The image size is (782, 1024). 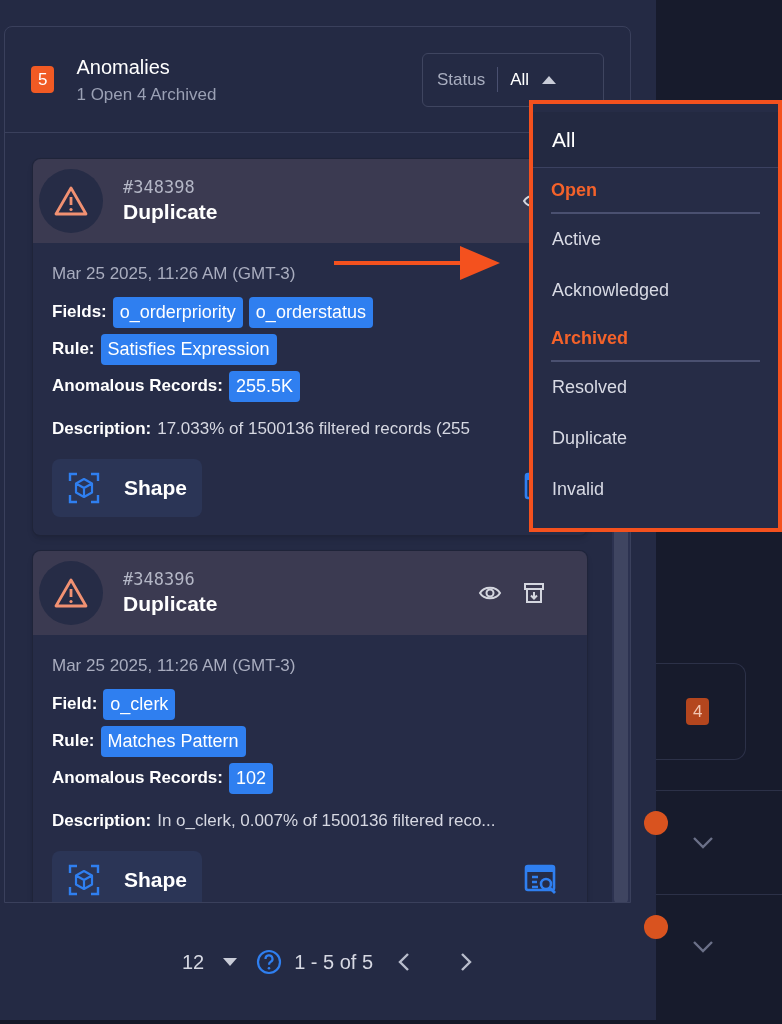 I want to click on panel-subtitle: 1 Open 4 Archived, so click(x=147, y=94).